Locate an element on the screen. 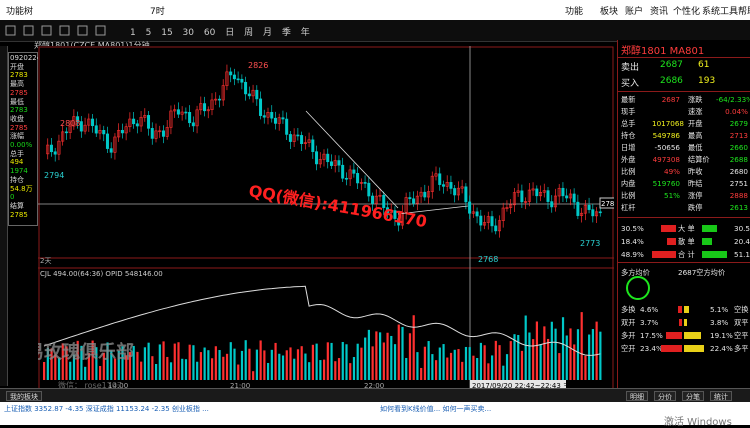  days-label: 2天 is located at coordinates (45, 261).